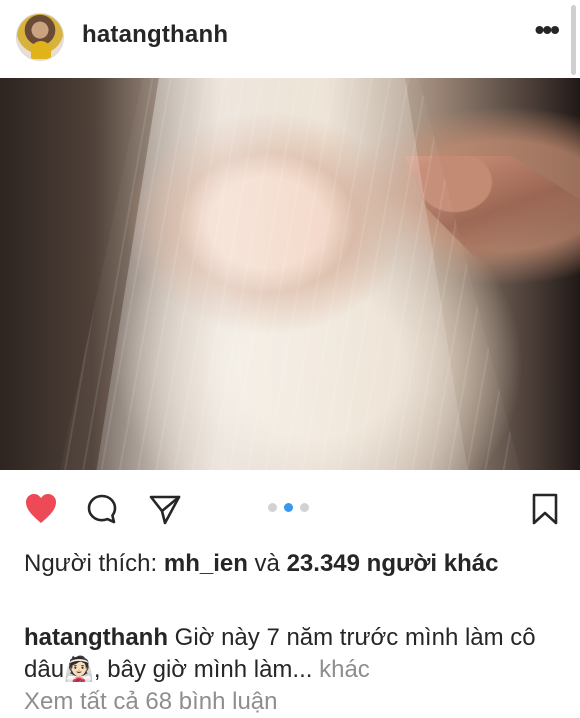 This screenshot has height=718, width=580. What do you see at coordinates (206, 563) in the screenshot?
I see `liked-by-user: mh_ien` at bounding box center [206, 563].